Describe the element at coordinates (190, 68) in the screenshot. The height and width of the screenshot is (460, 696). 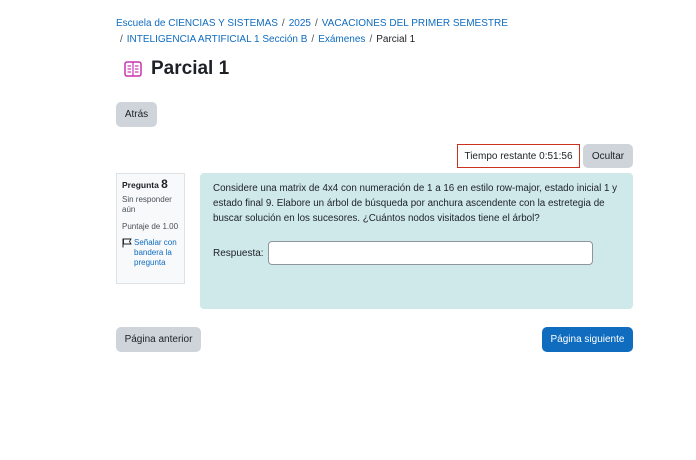
I see `page-title: Parcial 1` at that location.